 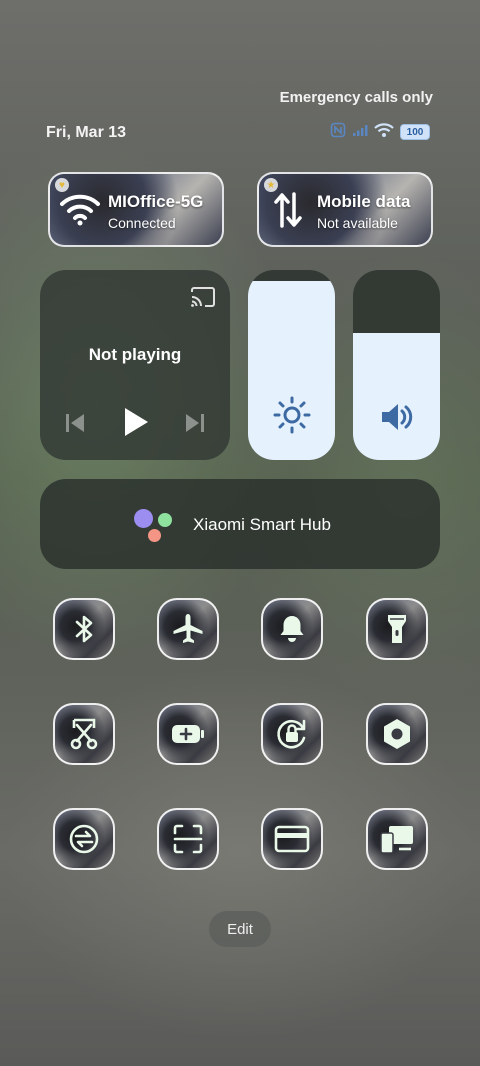 I want to click on bell-icon, so click(x=292, y=629).